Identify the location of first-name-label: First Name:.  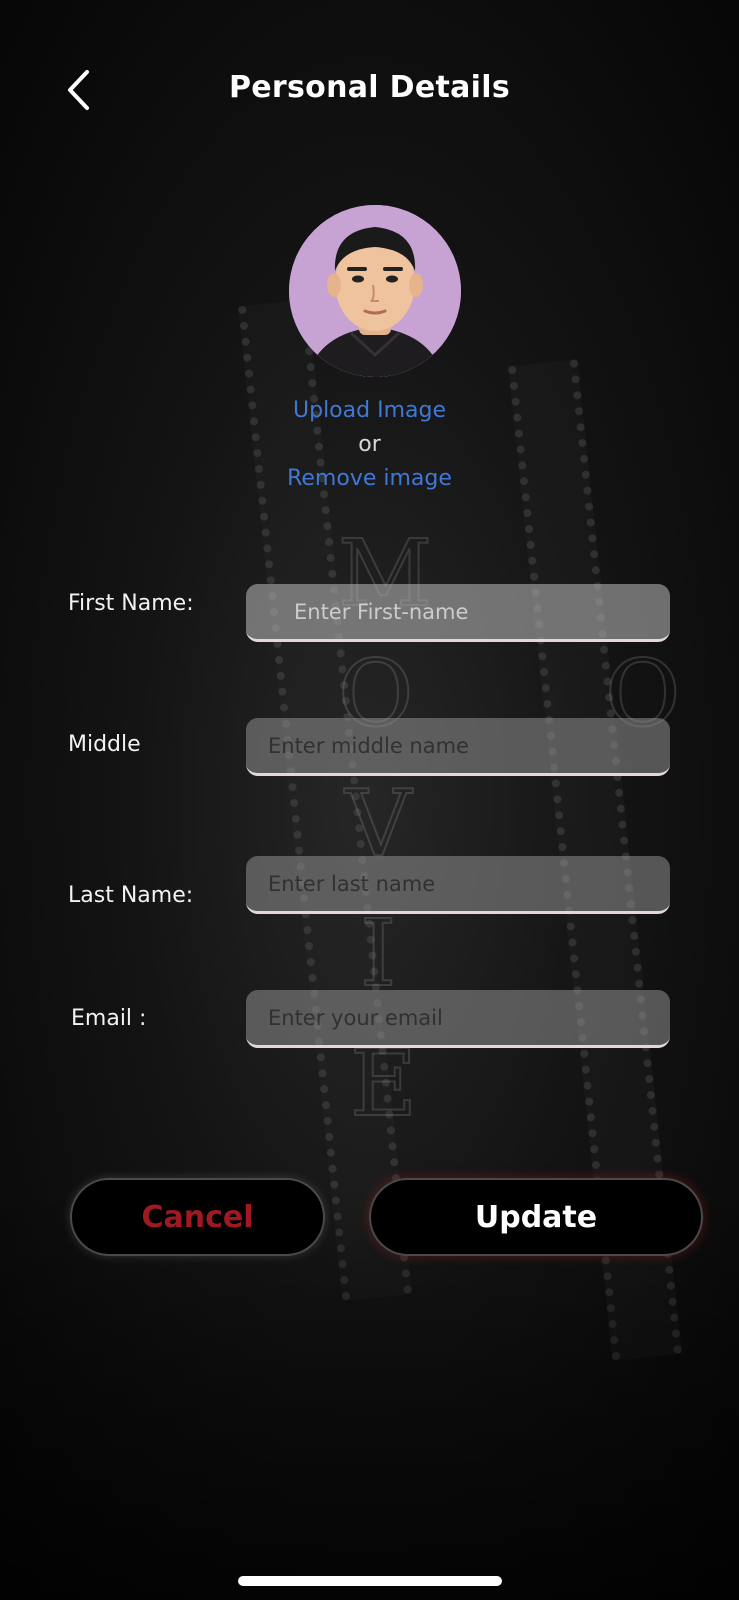
(131, 603).